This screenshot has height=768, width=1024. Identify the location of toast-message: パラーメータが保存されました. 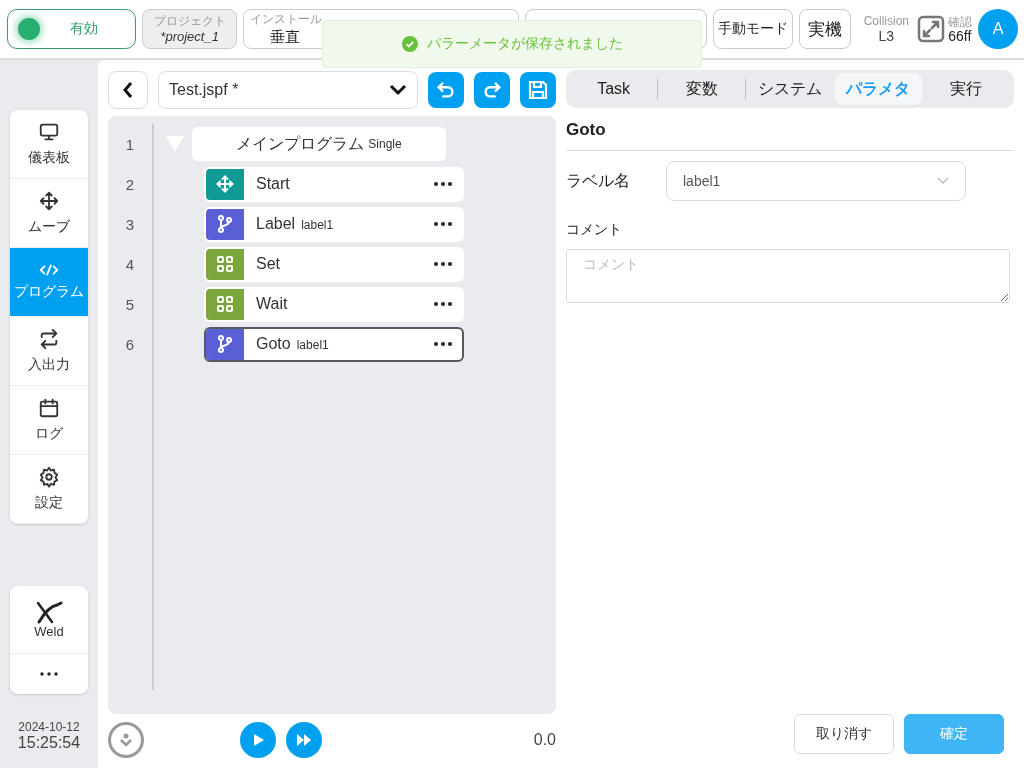
(524, 44).